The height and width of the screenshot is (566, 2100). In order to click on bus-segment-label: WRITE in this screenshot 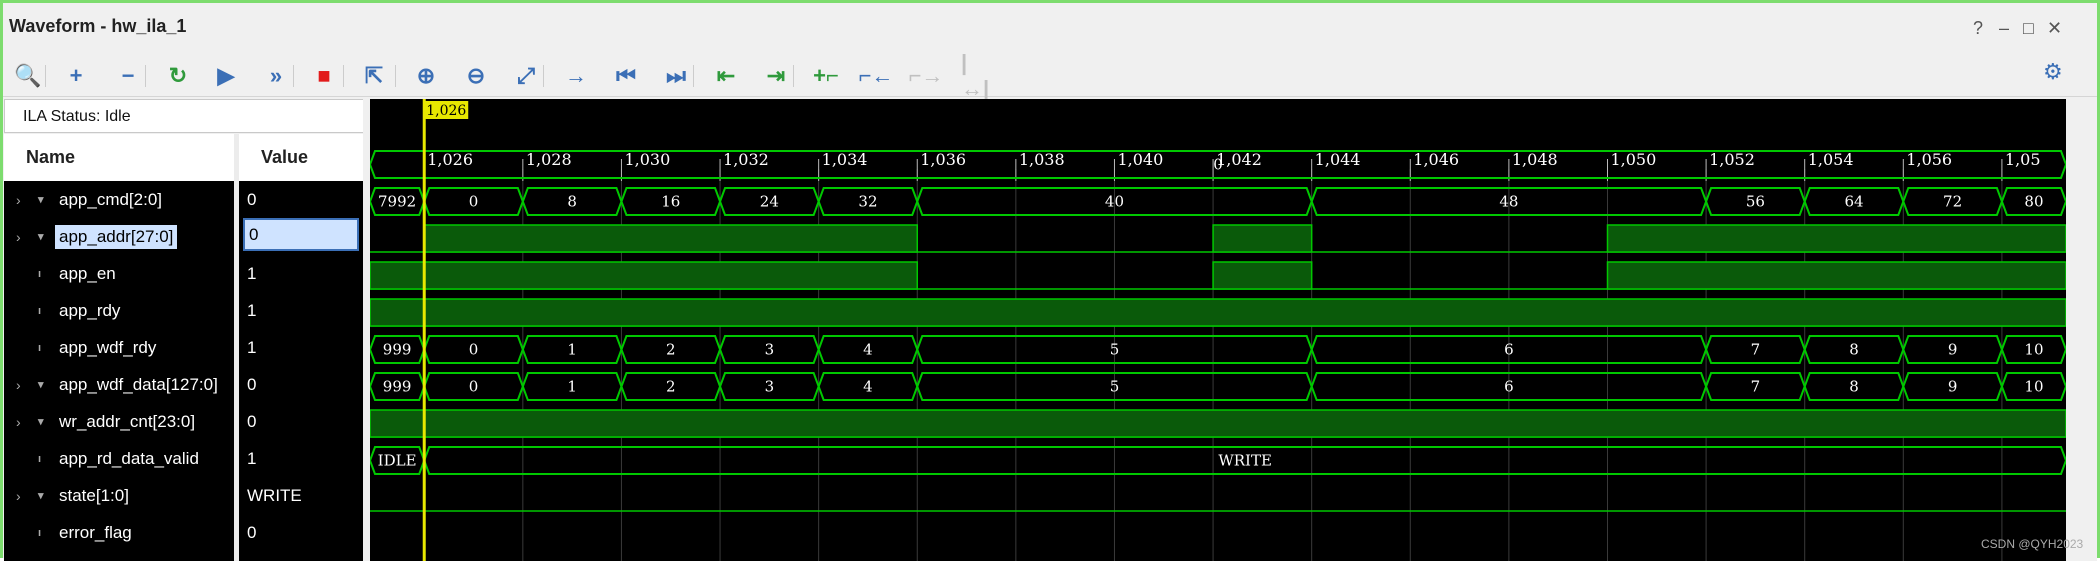, I will do `click(1245, 461)`.